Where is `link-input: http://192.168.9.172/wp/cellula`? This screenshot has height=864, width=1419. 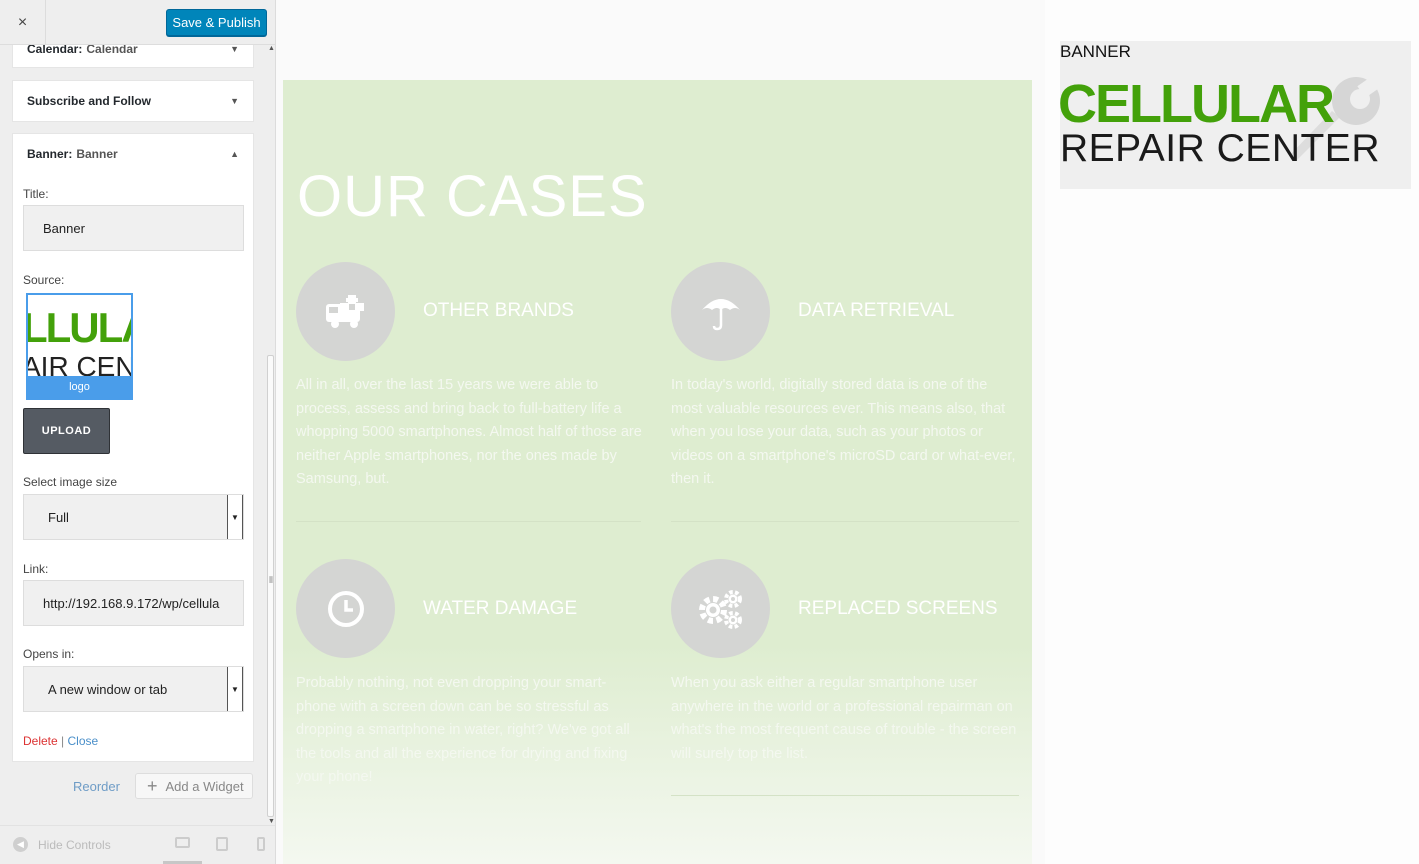 link-input: http://192.168.9.172/wp/cellula is located at coordinates (133, 603).